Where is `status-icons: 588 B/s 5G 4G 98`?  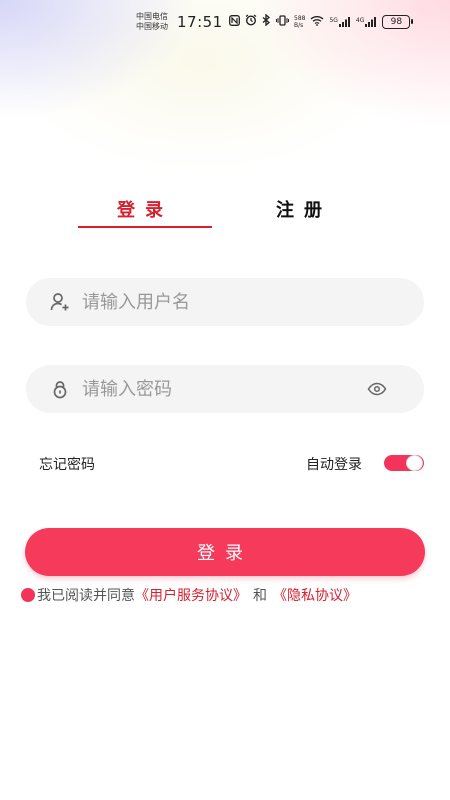 status-icons: 588 B/s 5G 4G 98 is located at coordinates (321, 21).